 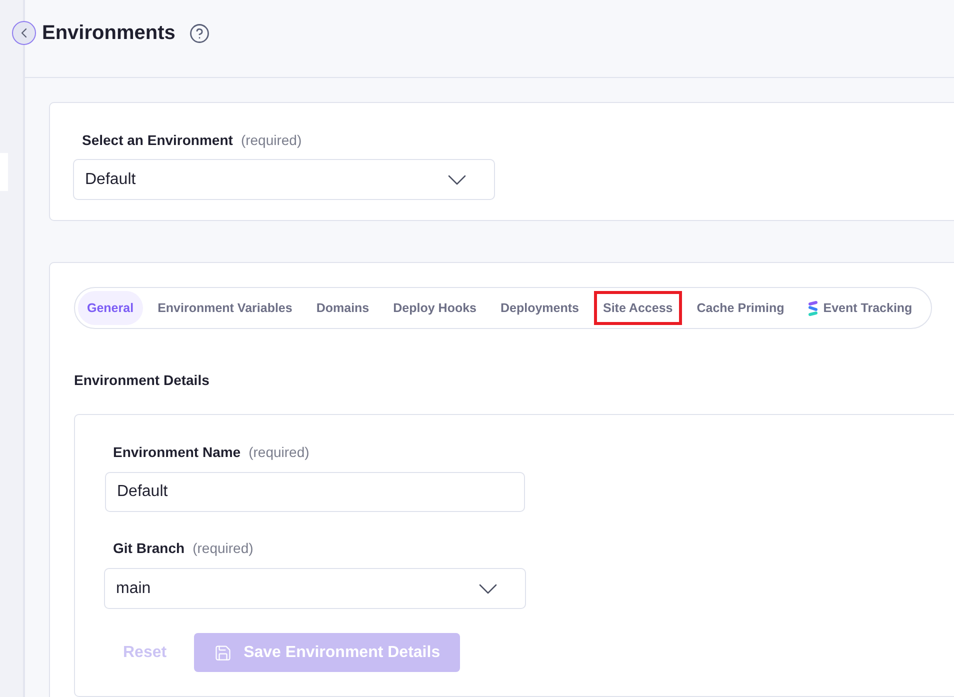 What do you see at coordinates (315, 588) in the screenshot?
I see `select-field: main` at bounding box center [315, 588].